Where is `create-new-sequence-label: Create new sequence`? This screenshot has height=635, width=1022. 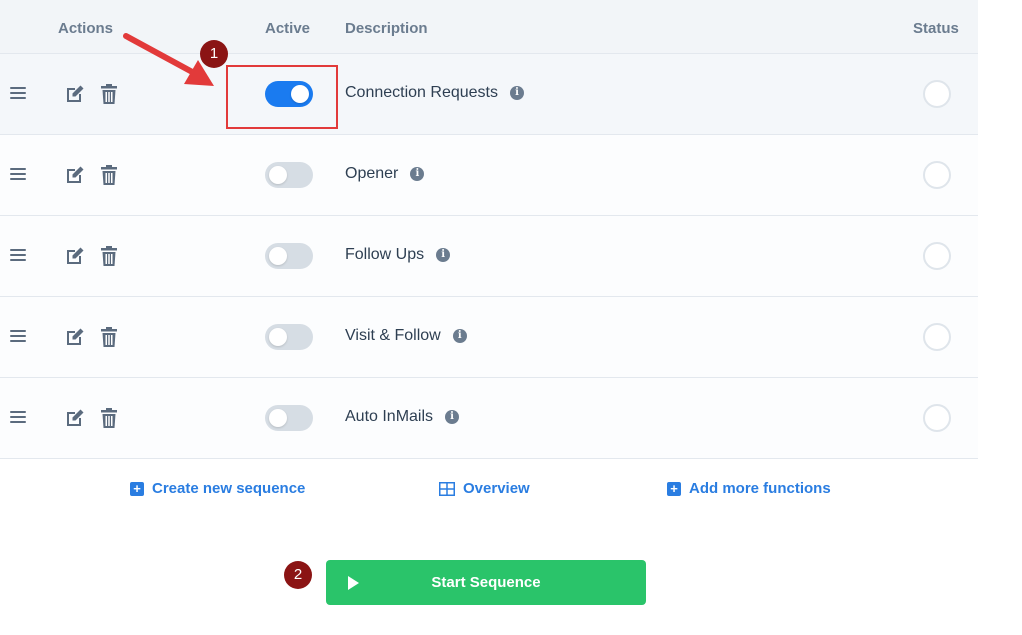
create-new-sequence-label: Create new sequence is located at coordinates (229, 488).